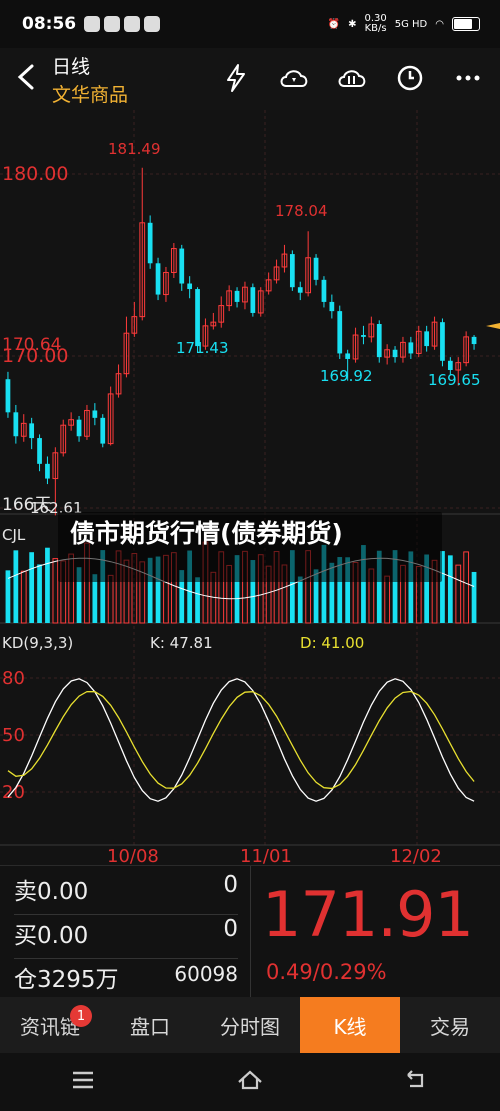 This screenshot has width=500, height=1111. I want to click on oi-line: 仓3295万, so click(66, 977).